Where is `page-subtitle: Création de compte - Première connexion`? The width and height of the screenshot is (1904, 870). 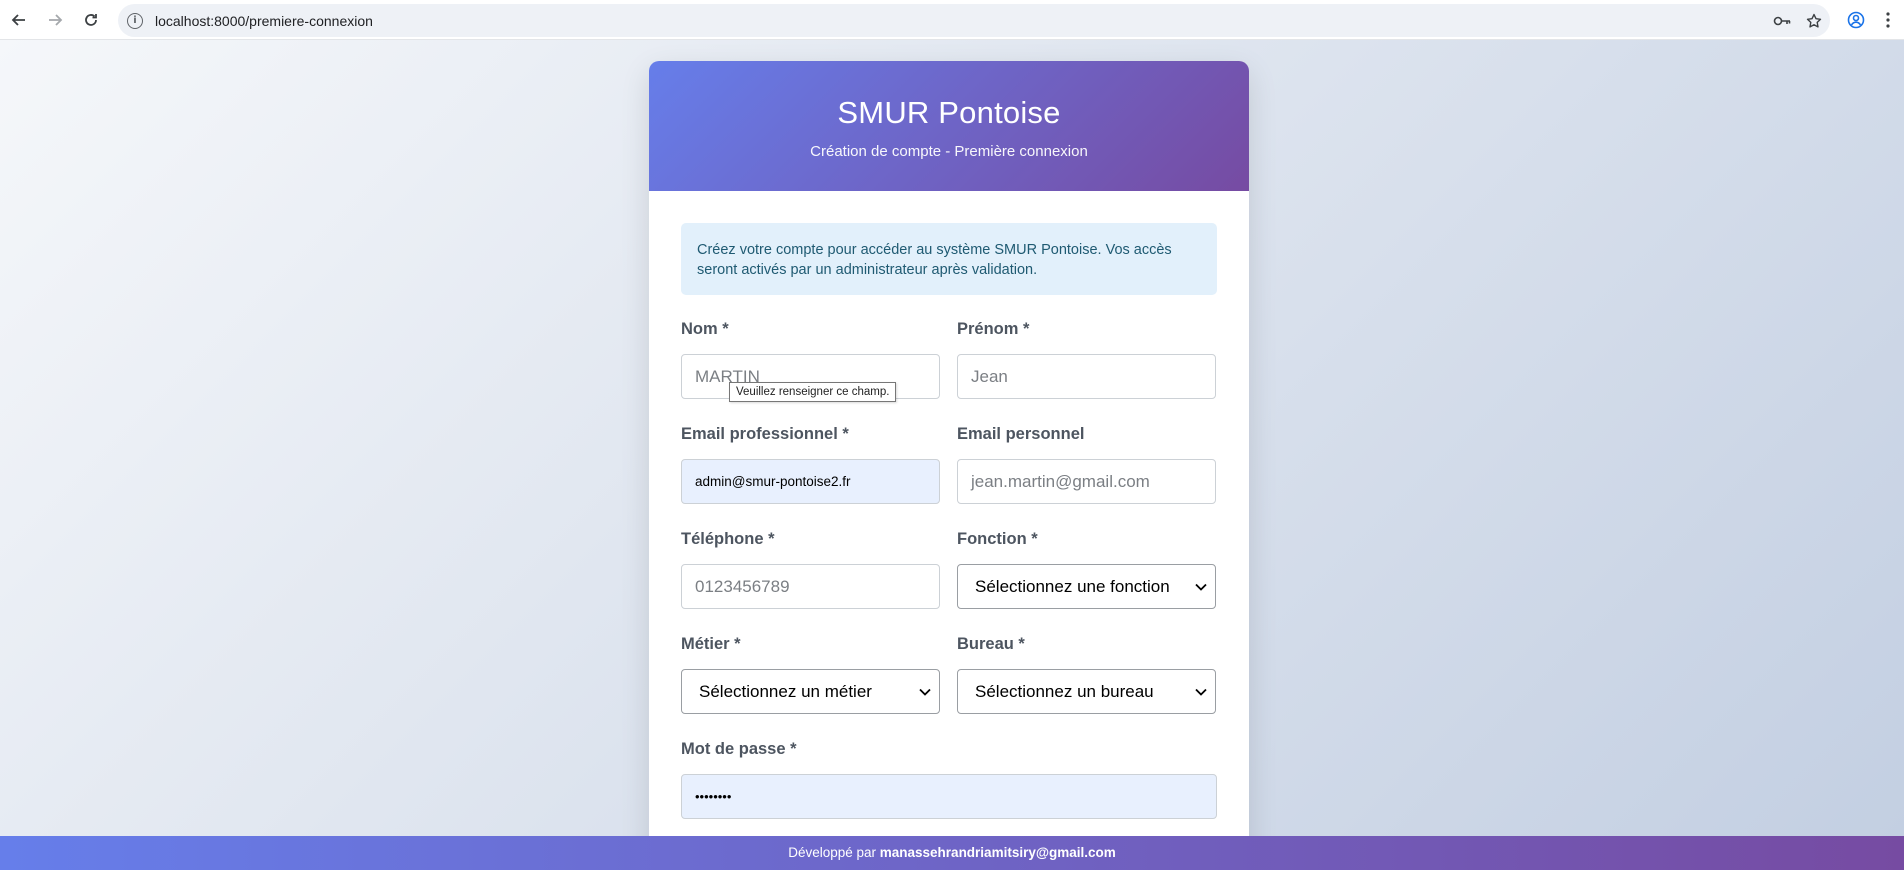
page-subtitle: Création de compte - Première connexion is located at coordinates (949, 151).